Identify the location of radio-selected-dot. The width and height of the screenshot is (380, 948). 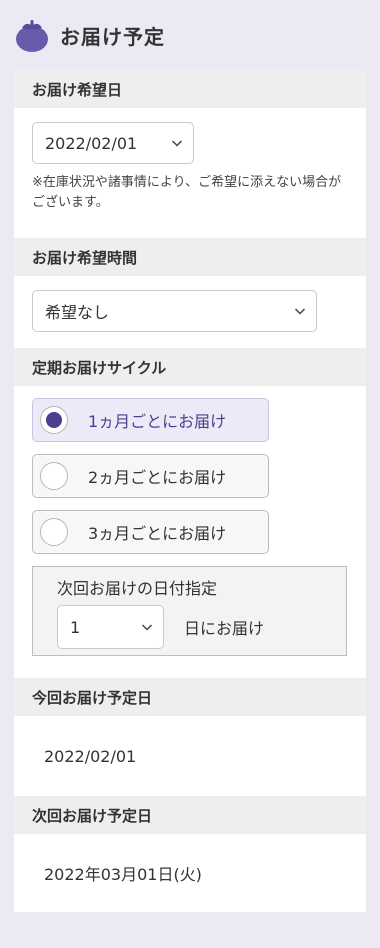
(54, 420).